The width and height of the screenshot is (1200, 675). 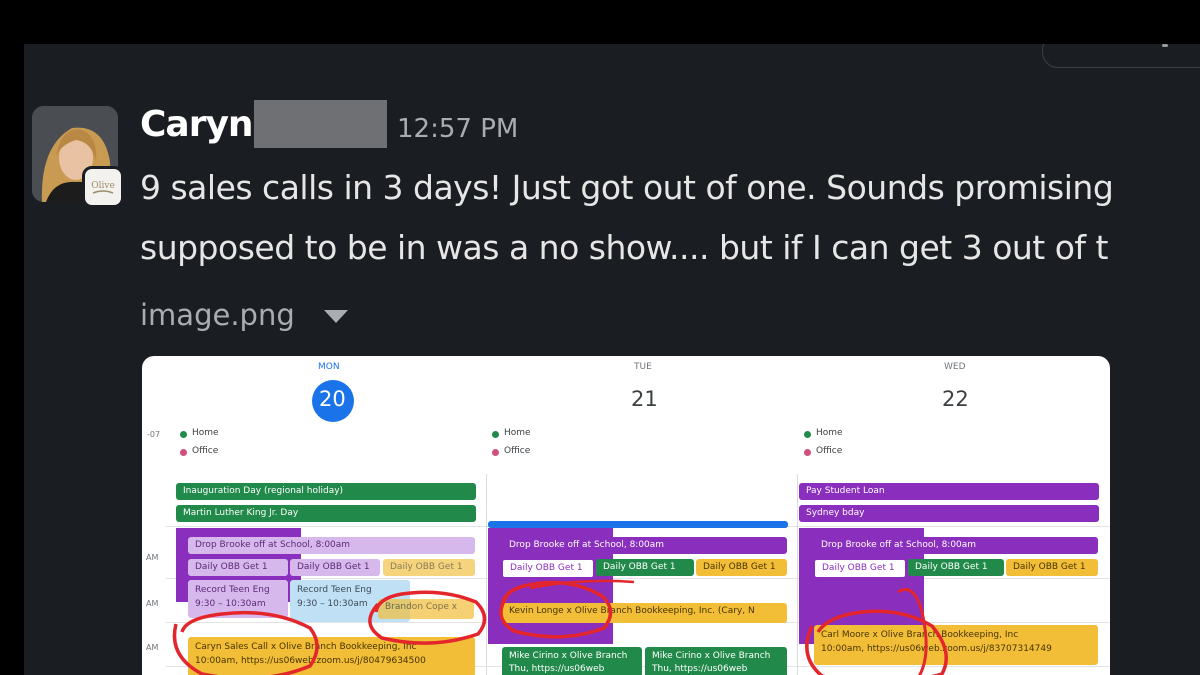 What do you see at coordinates (1121, 56) in the screenshot?
I see `message-actions-button` at bounding box center [1121, 56].